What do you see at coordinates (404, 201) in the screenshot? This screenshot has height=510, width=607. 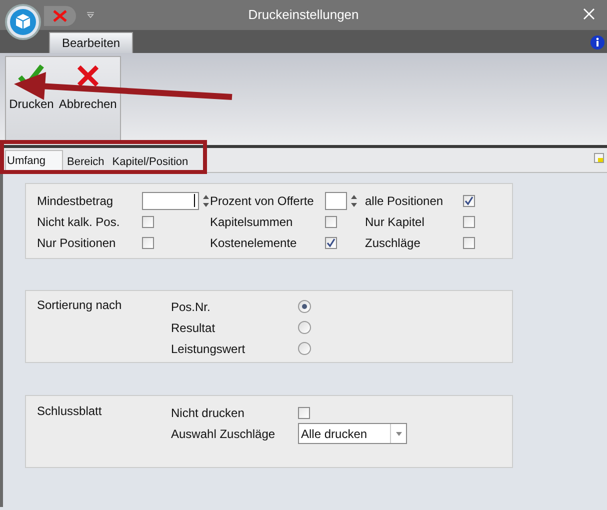 I see `field-label: alle Positionen` at bounding box center [404, 201].